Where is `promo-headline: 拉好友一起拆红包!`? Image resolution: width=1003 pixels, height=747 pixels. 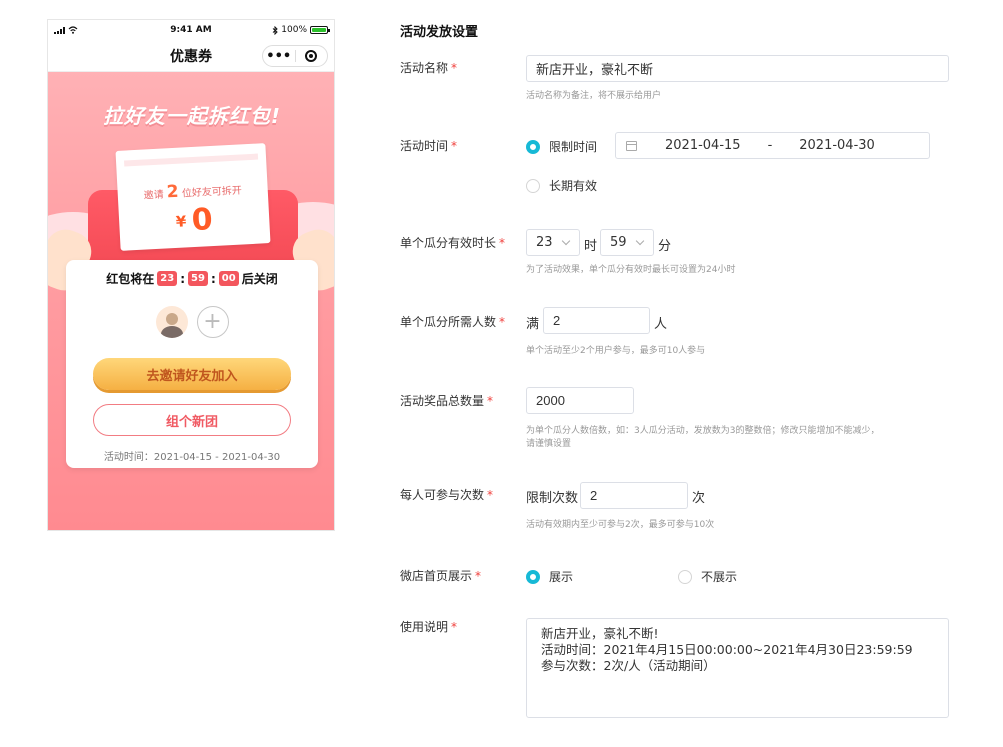
promo-headline: 拉好友一起拆红包! is located at coordinates (192, 116).